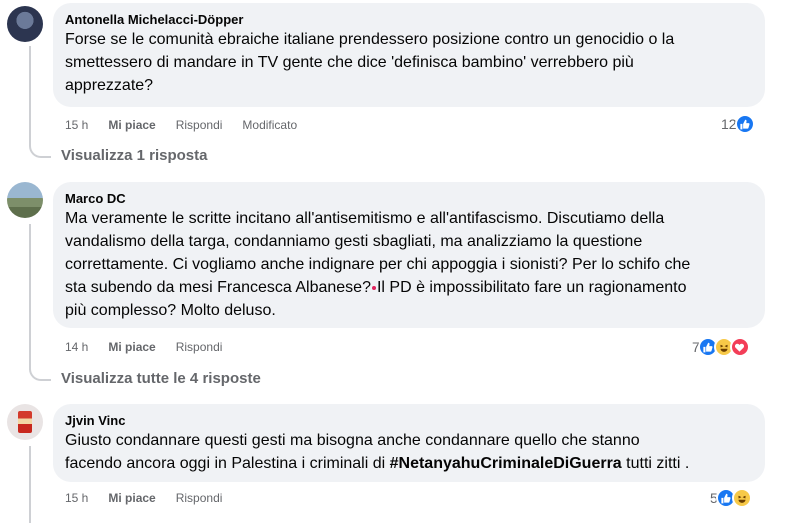 Image resolution: width=800 pixels, height=523 pixels. Describe the element at coordinates (373, 287) in the screenshot. I see `dot-icon` at that location.